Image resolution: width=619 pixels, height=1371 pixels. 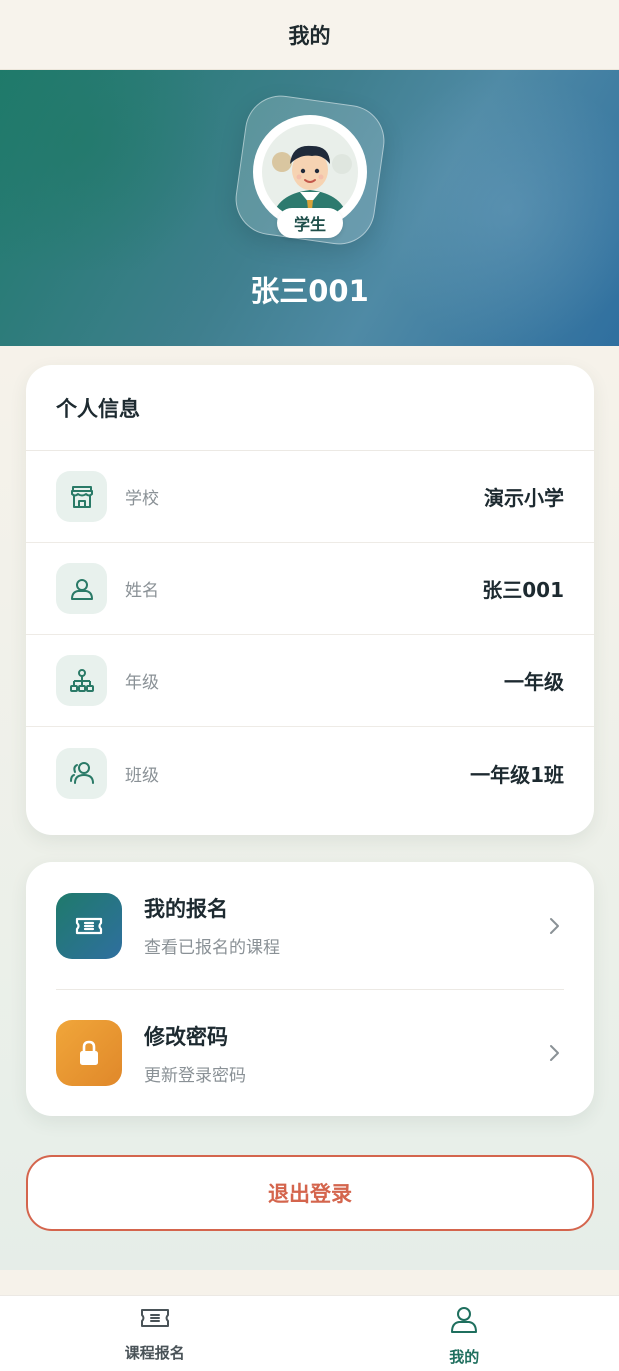 I want to click on info-label: 班级, so click(x=142, y=775).